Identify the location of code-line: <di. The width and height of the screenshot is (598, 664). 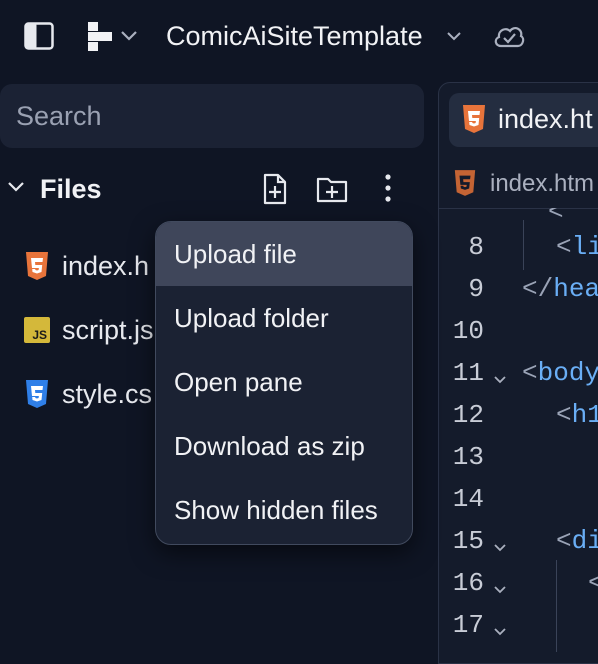
(577, 541).